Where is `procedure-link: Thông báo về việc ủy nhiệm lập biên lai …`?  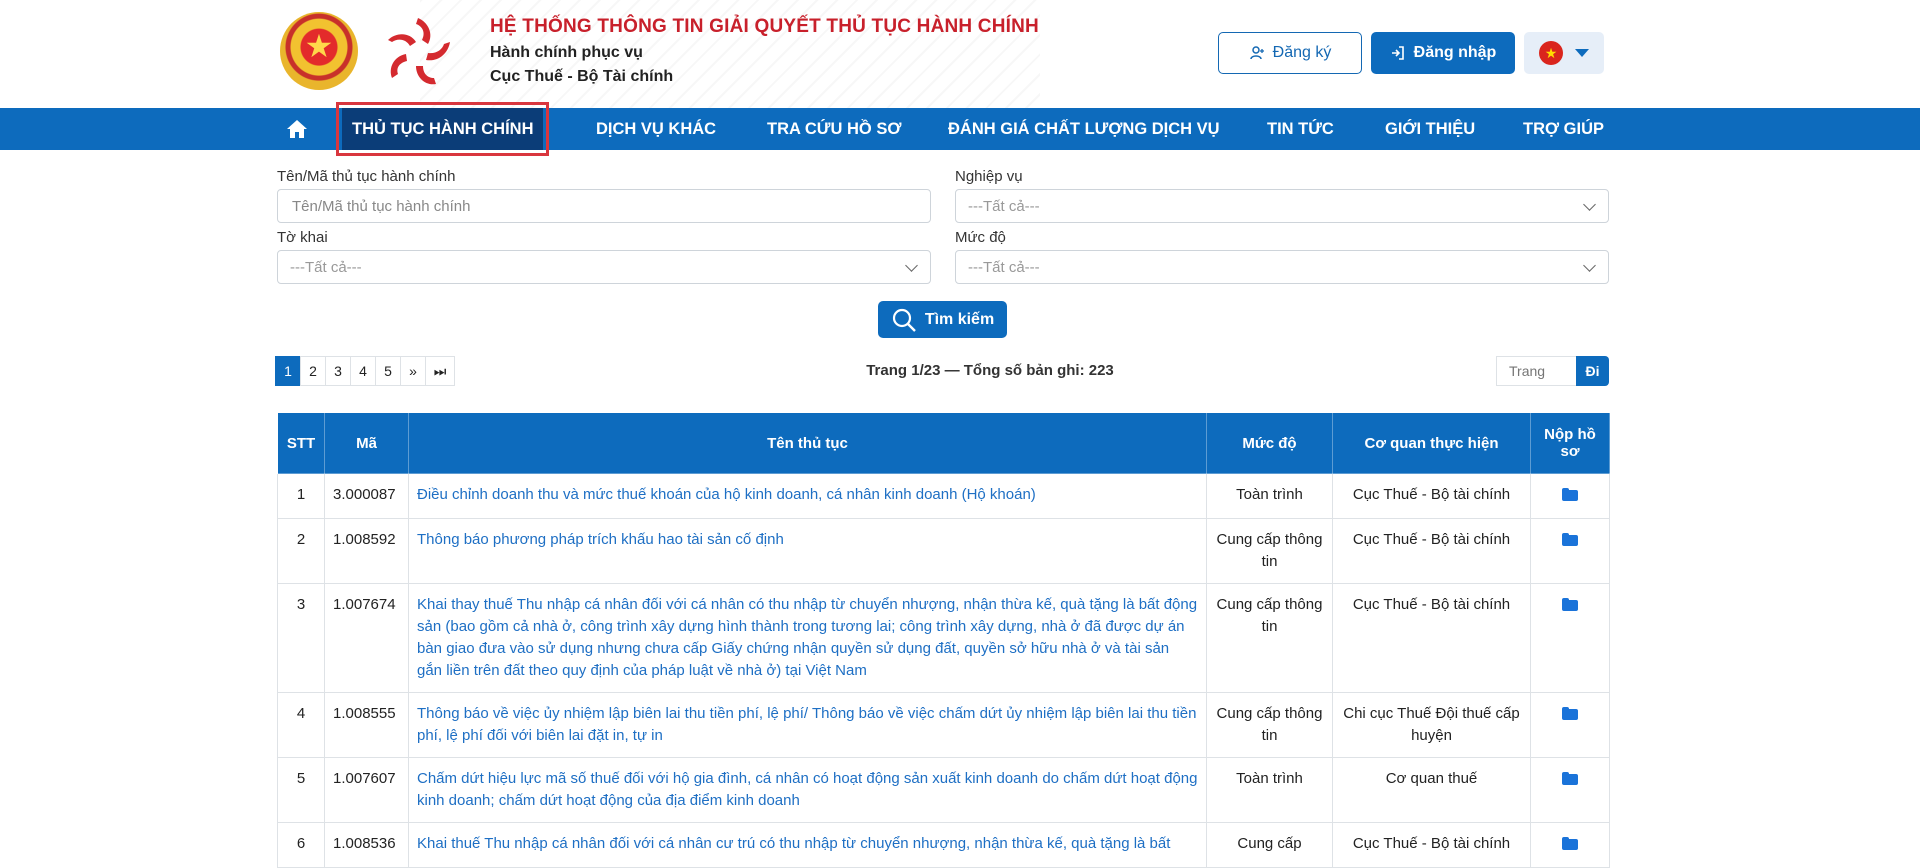 procedure-link: Thông báo về việc ủy nhiệm lập biên lai … is located at coordinates (807, 725).